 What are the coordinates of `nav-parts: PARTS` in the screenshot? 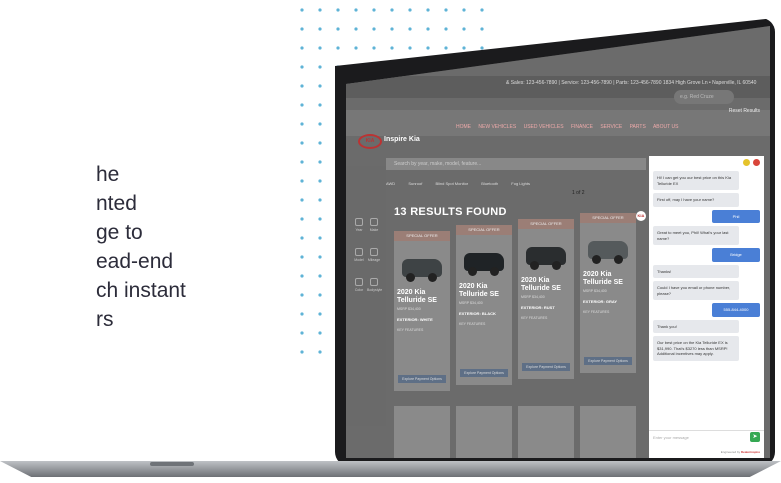 It's located at (638, 127).